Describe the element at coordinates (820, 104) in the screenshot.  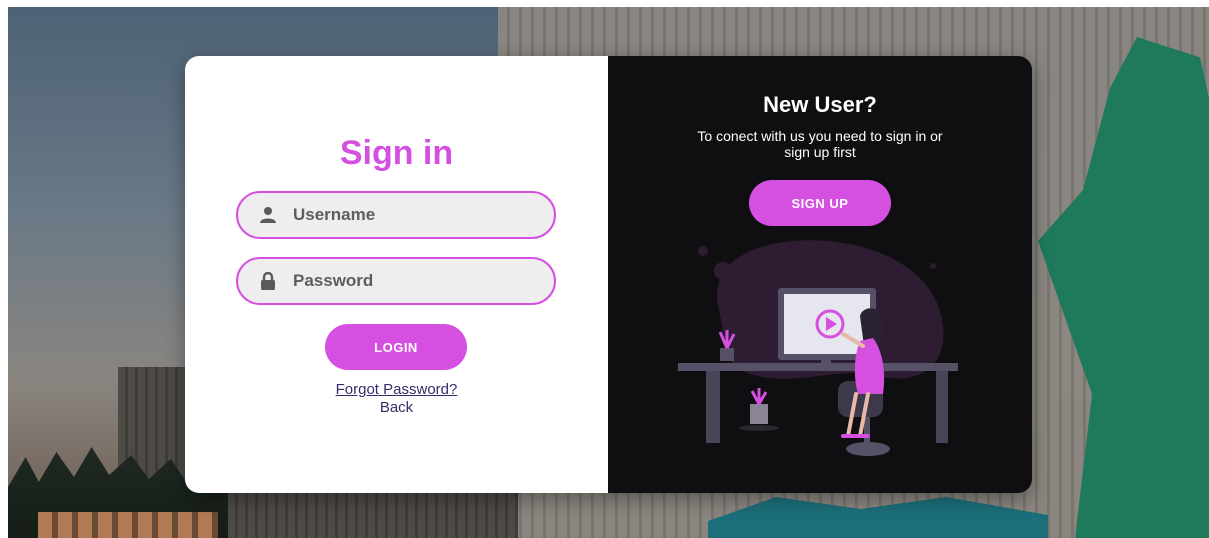
I see `signup-title: New User?` at that location.